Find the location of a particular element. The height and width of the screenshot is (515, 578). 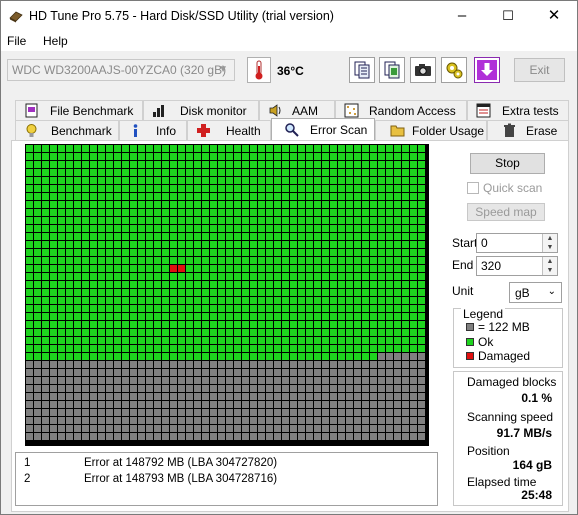

minimize-button: – is located at coordinates (462, 16).